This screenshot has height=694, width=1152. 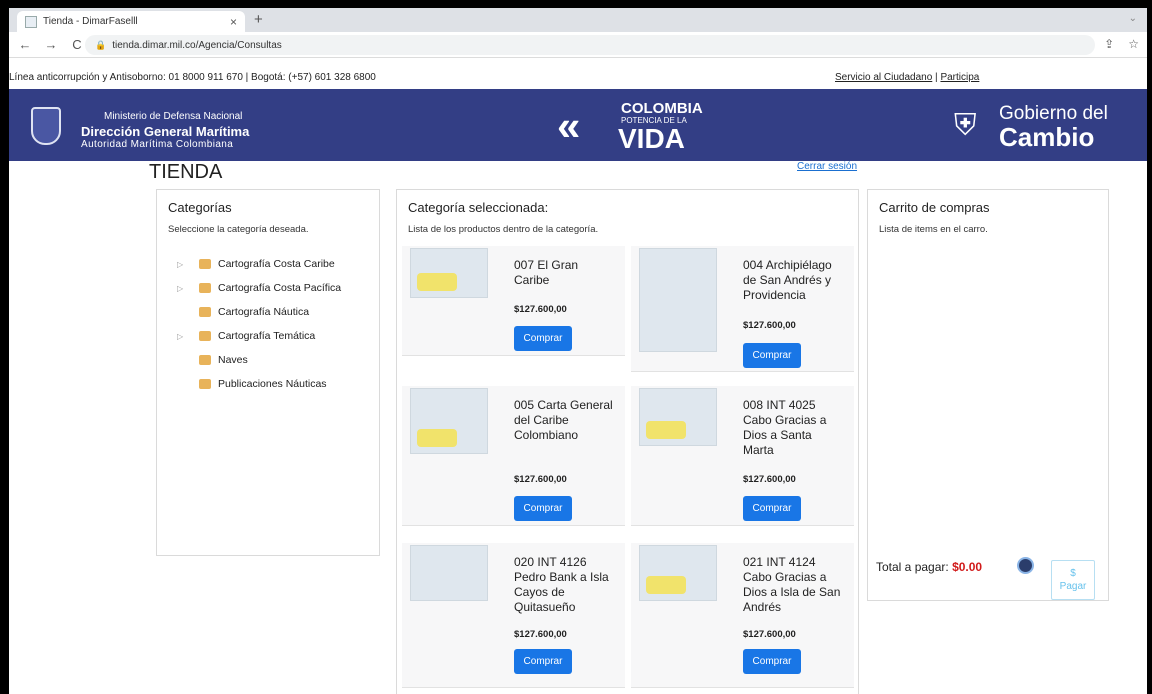 What do you see at coordinates (827, 166) in the screenshot?
I see `logout-link: Cerrar sesión` at bounding box center [827, 166].